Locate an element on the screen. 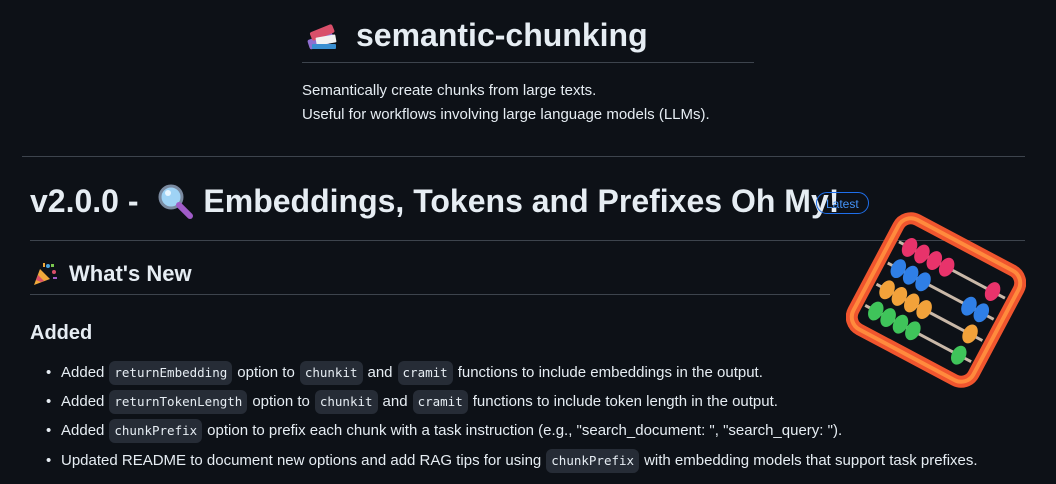 This screenshot has height=484, width=1056. magnifying-glass-icon is located at coordinates (176, 201).